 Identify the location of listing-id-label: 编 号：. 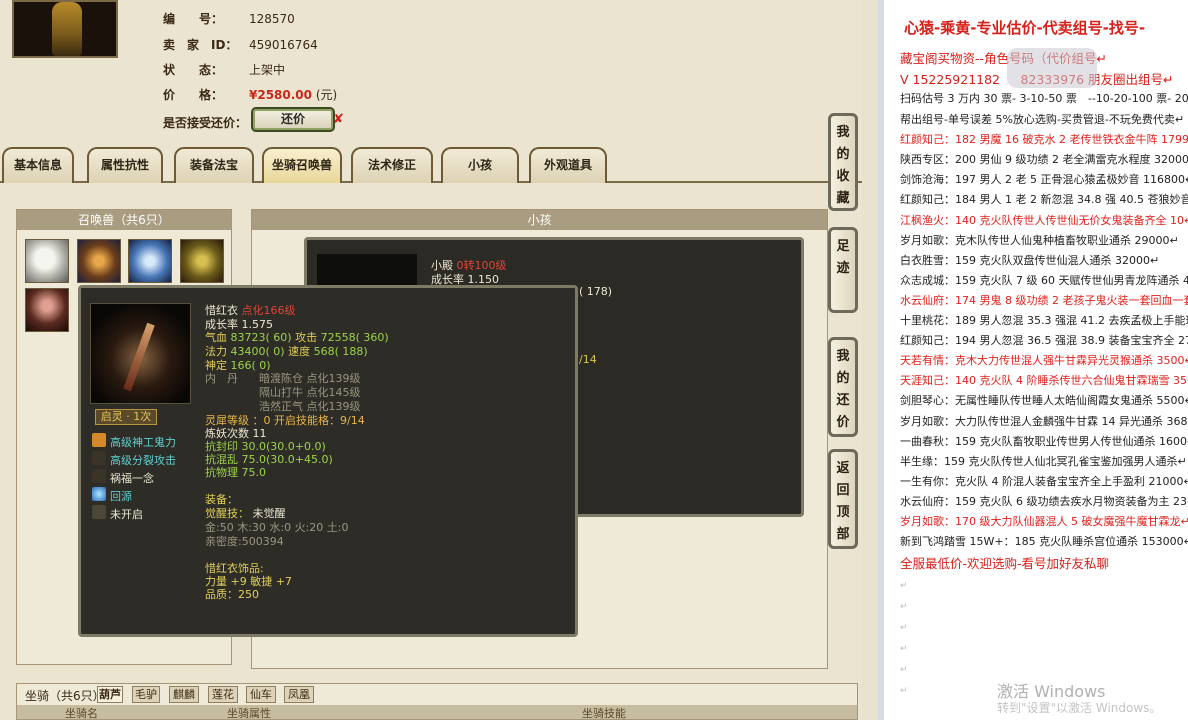
(193, 19).